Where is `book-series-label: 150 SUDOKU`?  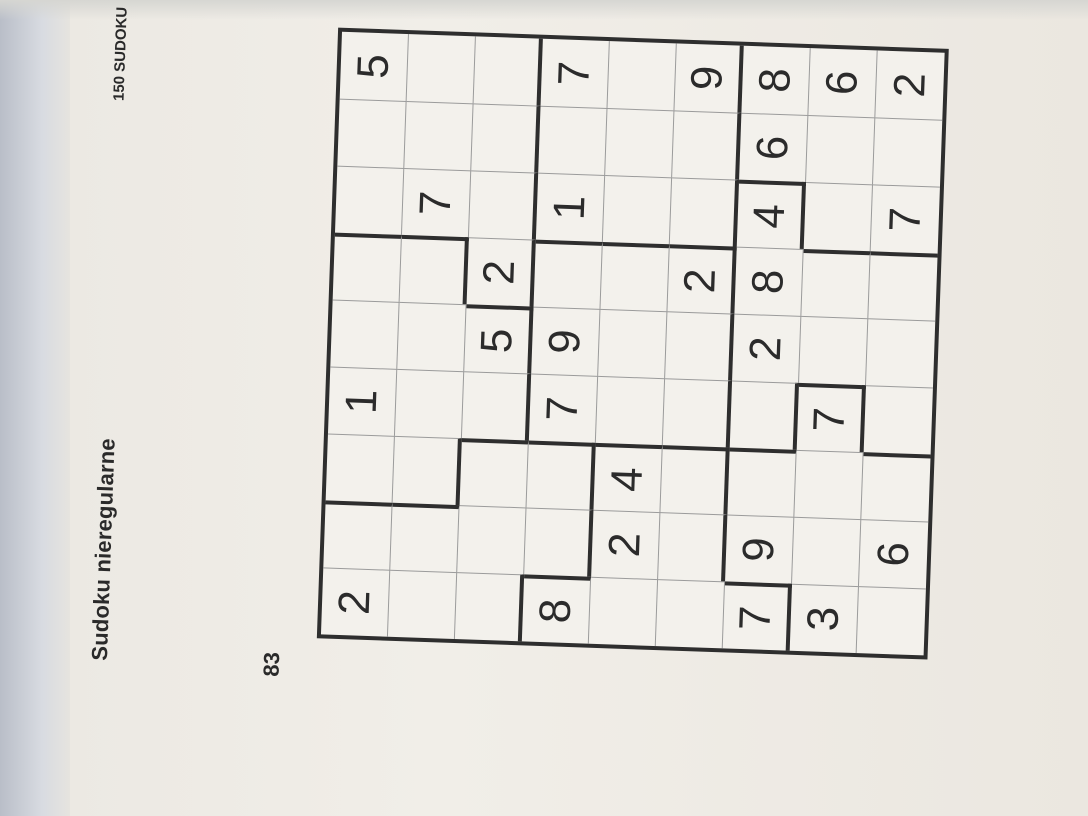
book-series-label: 150 SUDOKU is located at coordinates (120, 54).